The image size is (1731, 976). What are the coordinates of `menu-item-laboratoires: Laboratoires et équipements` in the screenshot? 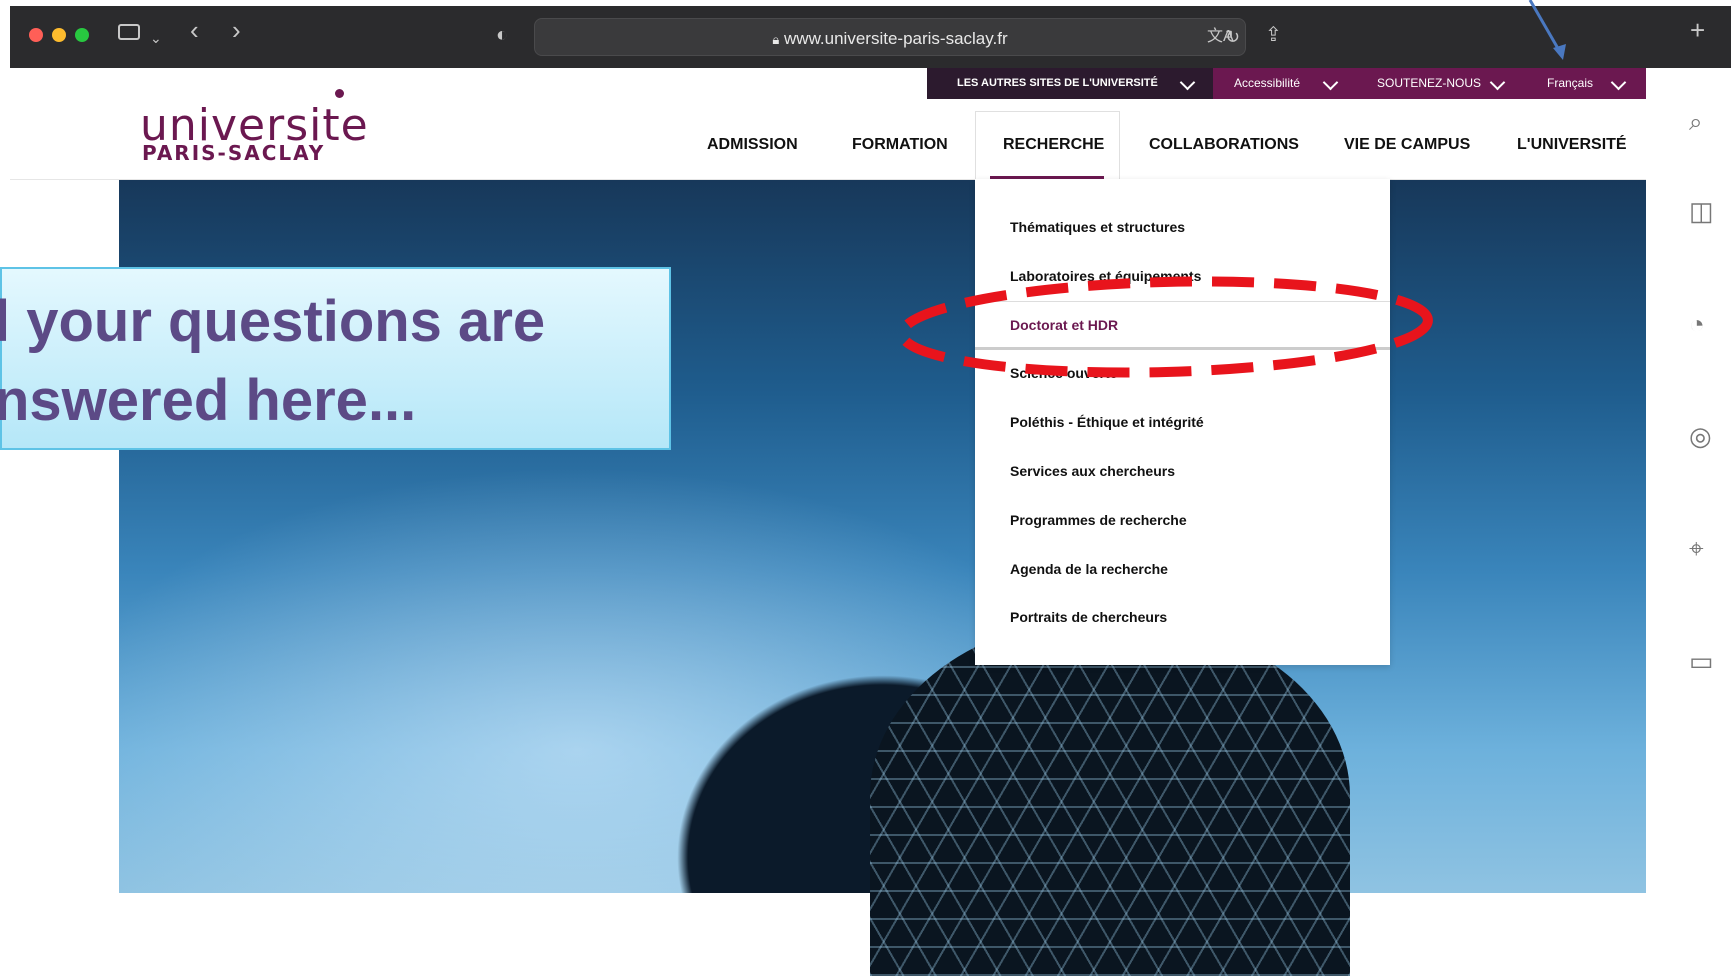 It's located at (1105, 276).